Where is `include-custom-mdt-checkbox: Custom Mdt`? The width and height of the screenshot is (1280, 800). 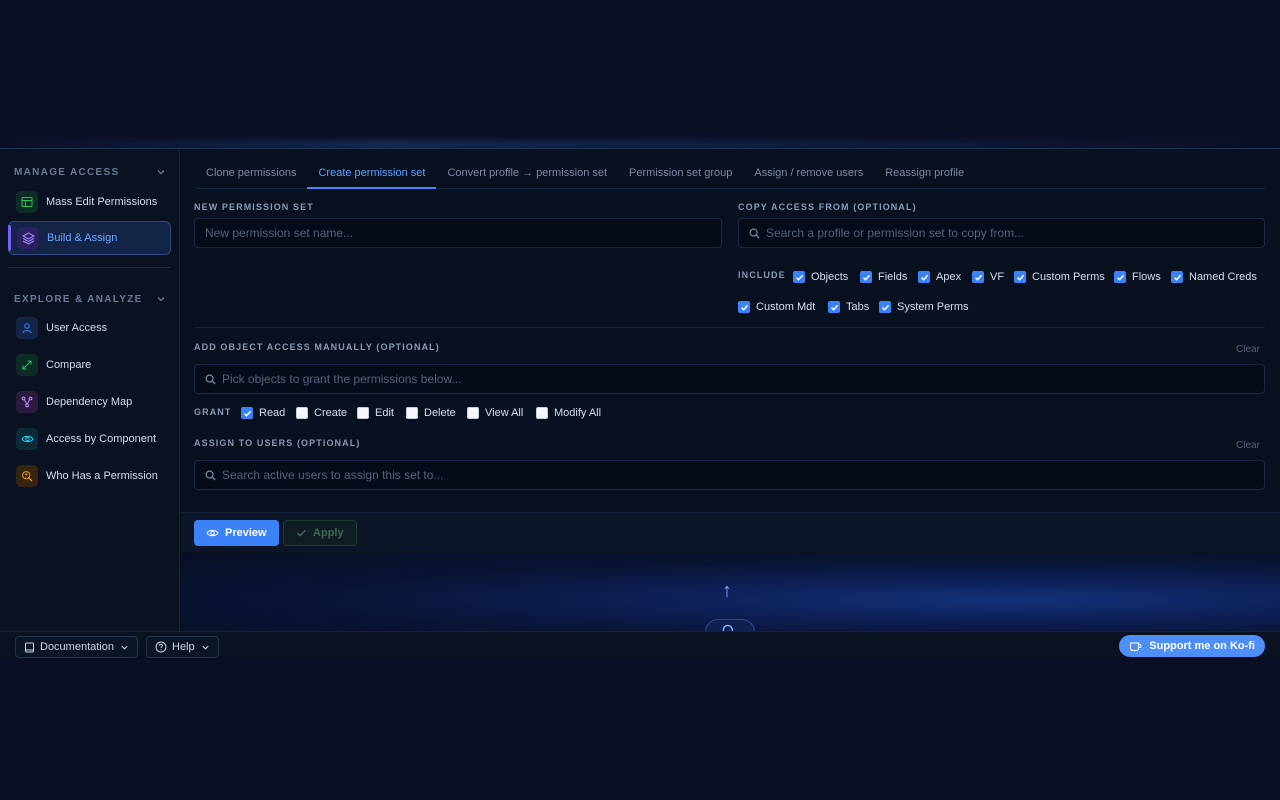 include-custom-mdt-checkbox: Custom Mdt is located at coordinates (776, 307).